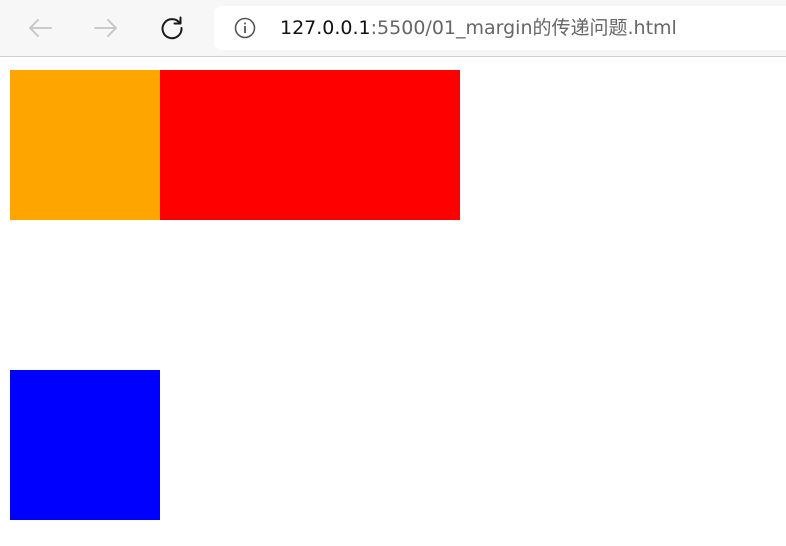 The height and width of the screenshot is (546, 786). Describe the element at coordinates (245, 28) in the screenshot. I see `info-icon` at that location.